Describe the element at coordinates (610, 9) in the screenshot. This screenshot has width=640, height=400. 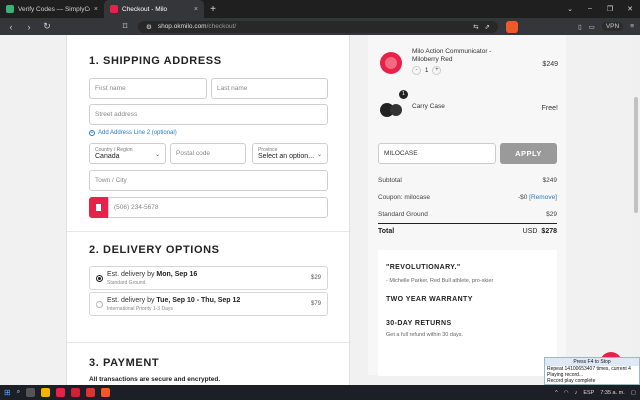
I see `maximize-icon: ❐` at that location.